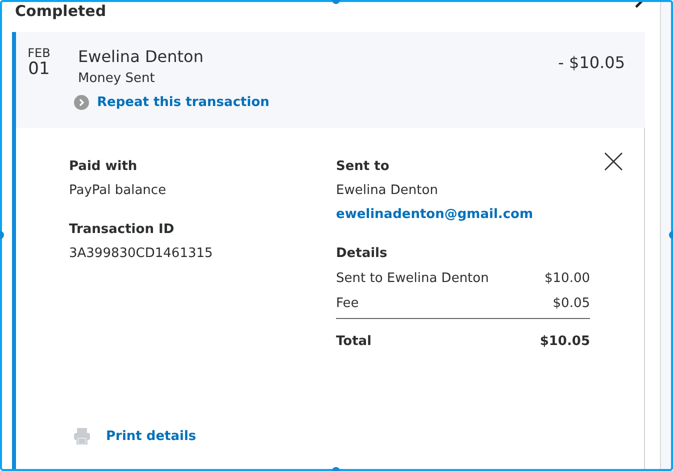 The image size is (673, 471). I want to click on payee-name: Ewelina Denton, so click(141, 57).